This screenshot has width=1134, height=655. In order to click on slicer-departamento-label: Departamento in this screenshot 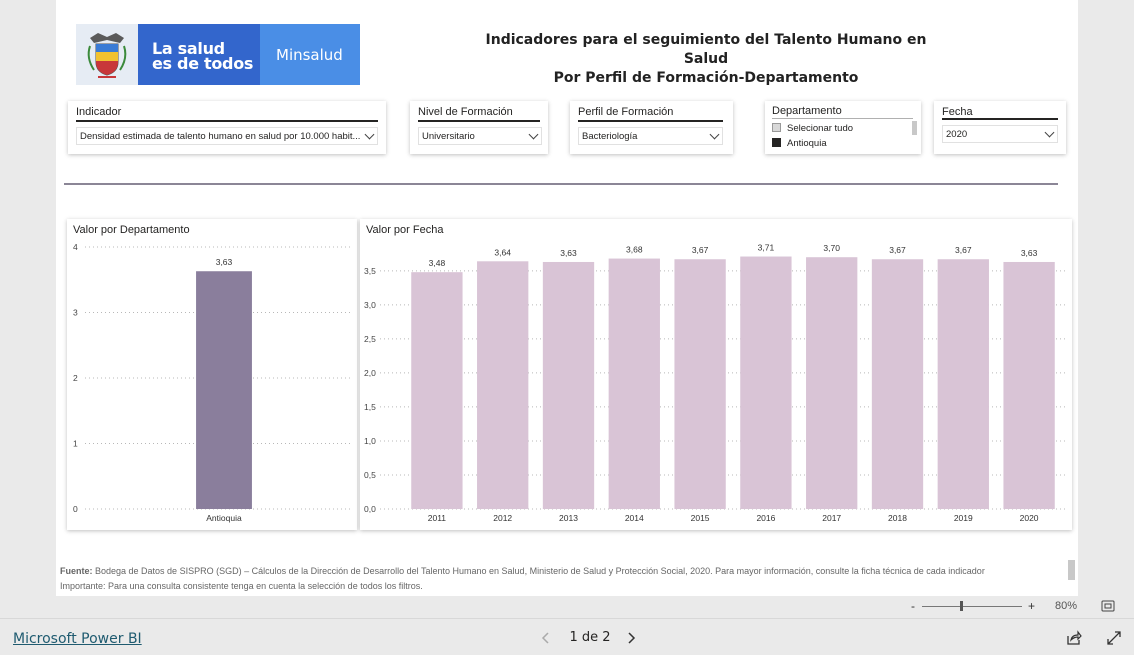, I will do `click(807, 111)`.